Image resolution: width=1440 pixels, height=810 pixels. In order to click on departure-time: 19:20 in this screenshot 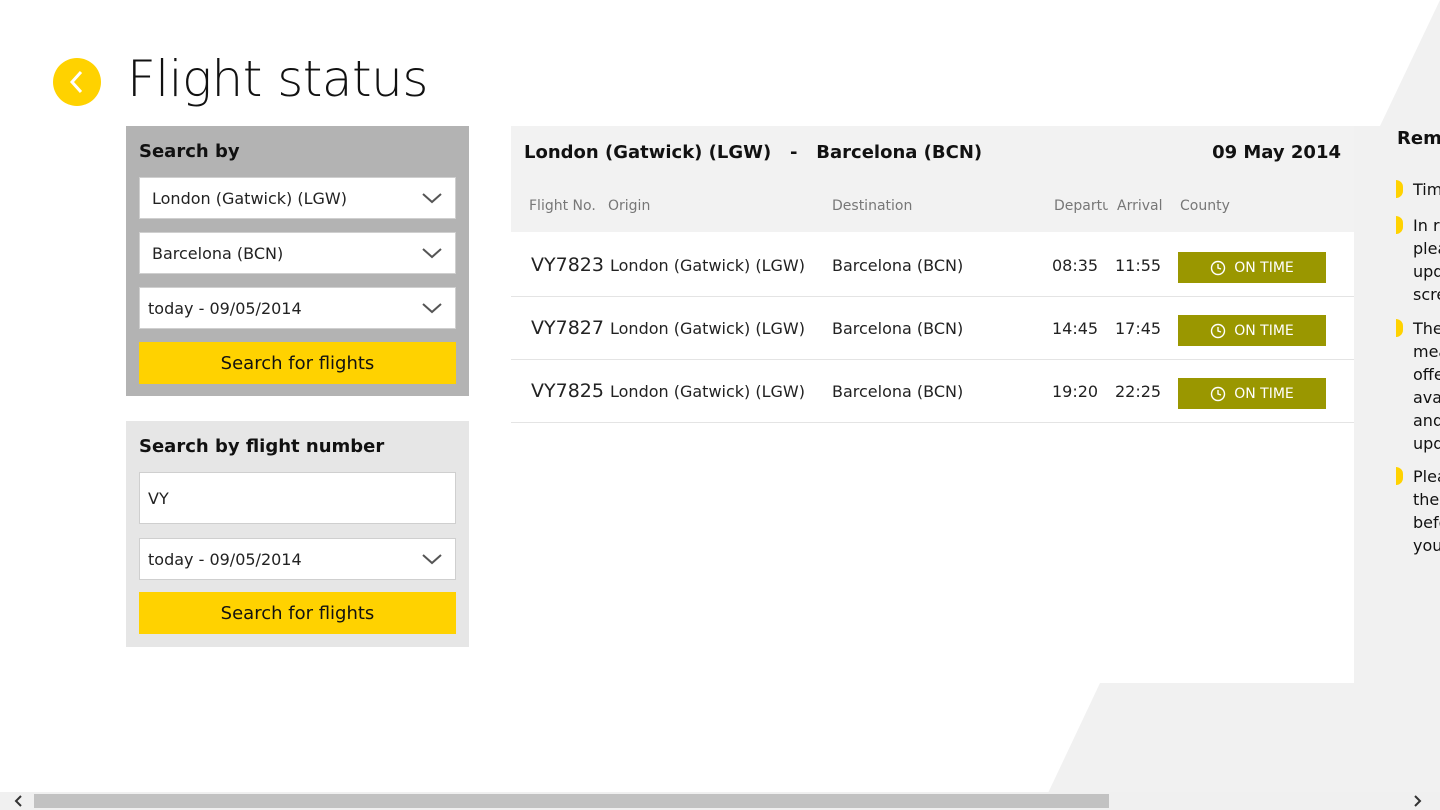, I will do `click(1075, 391)`.